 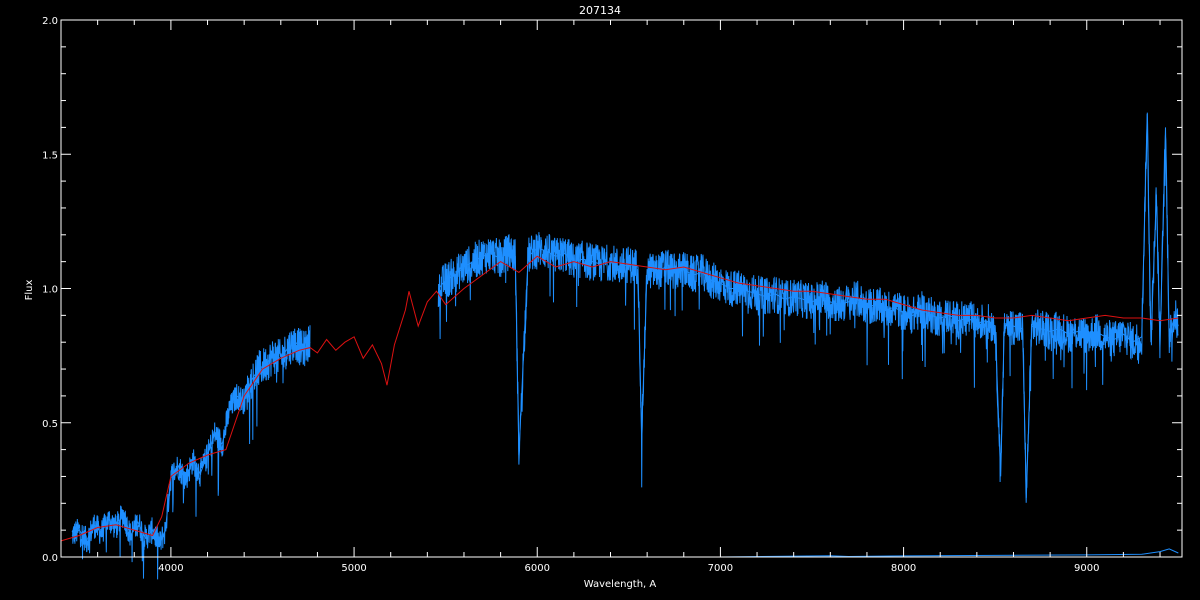 I want to click on x-tick-label: 9000, so click(x=1086, y=568).